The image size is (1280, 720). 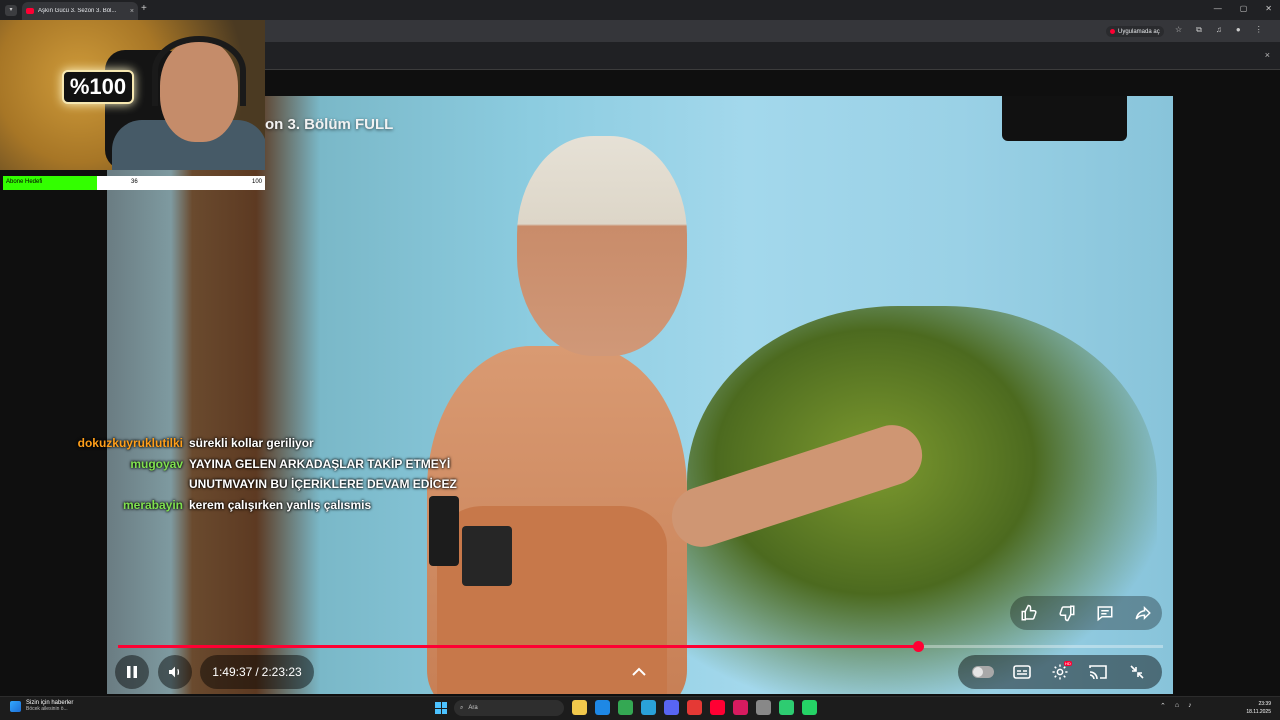 What do you see at coordinates (1190, 706) in the screenshot?
I see `volume-tray-icon: ♪` at bounding box center [1190, 706].